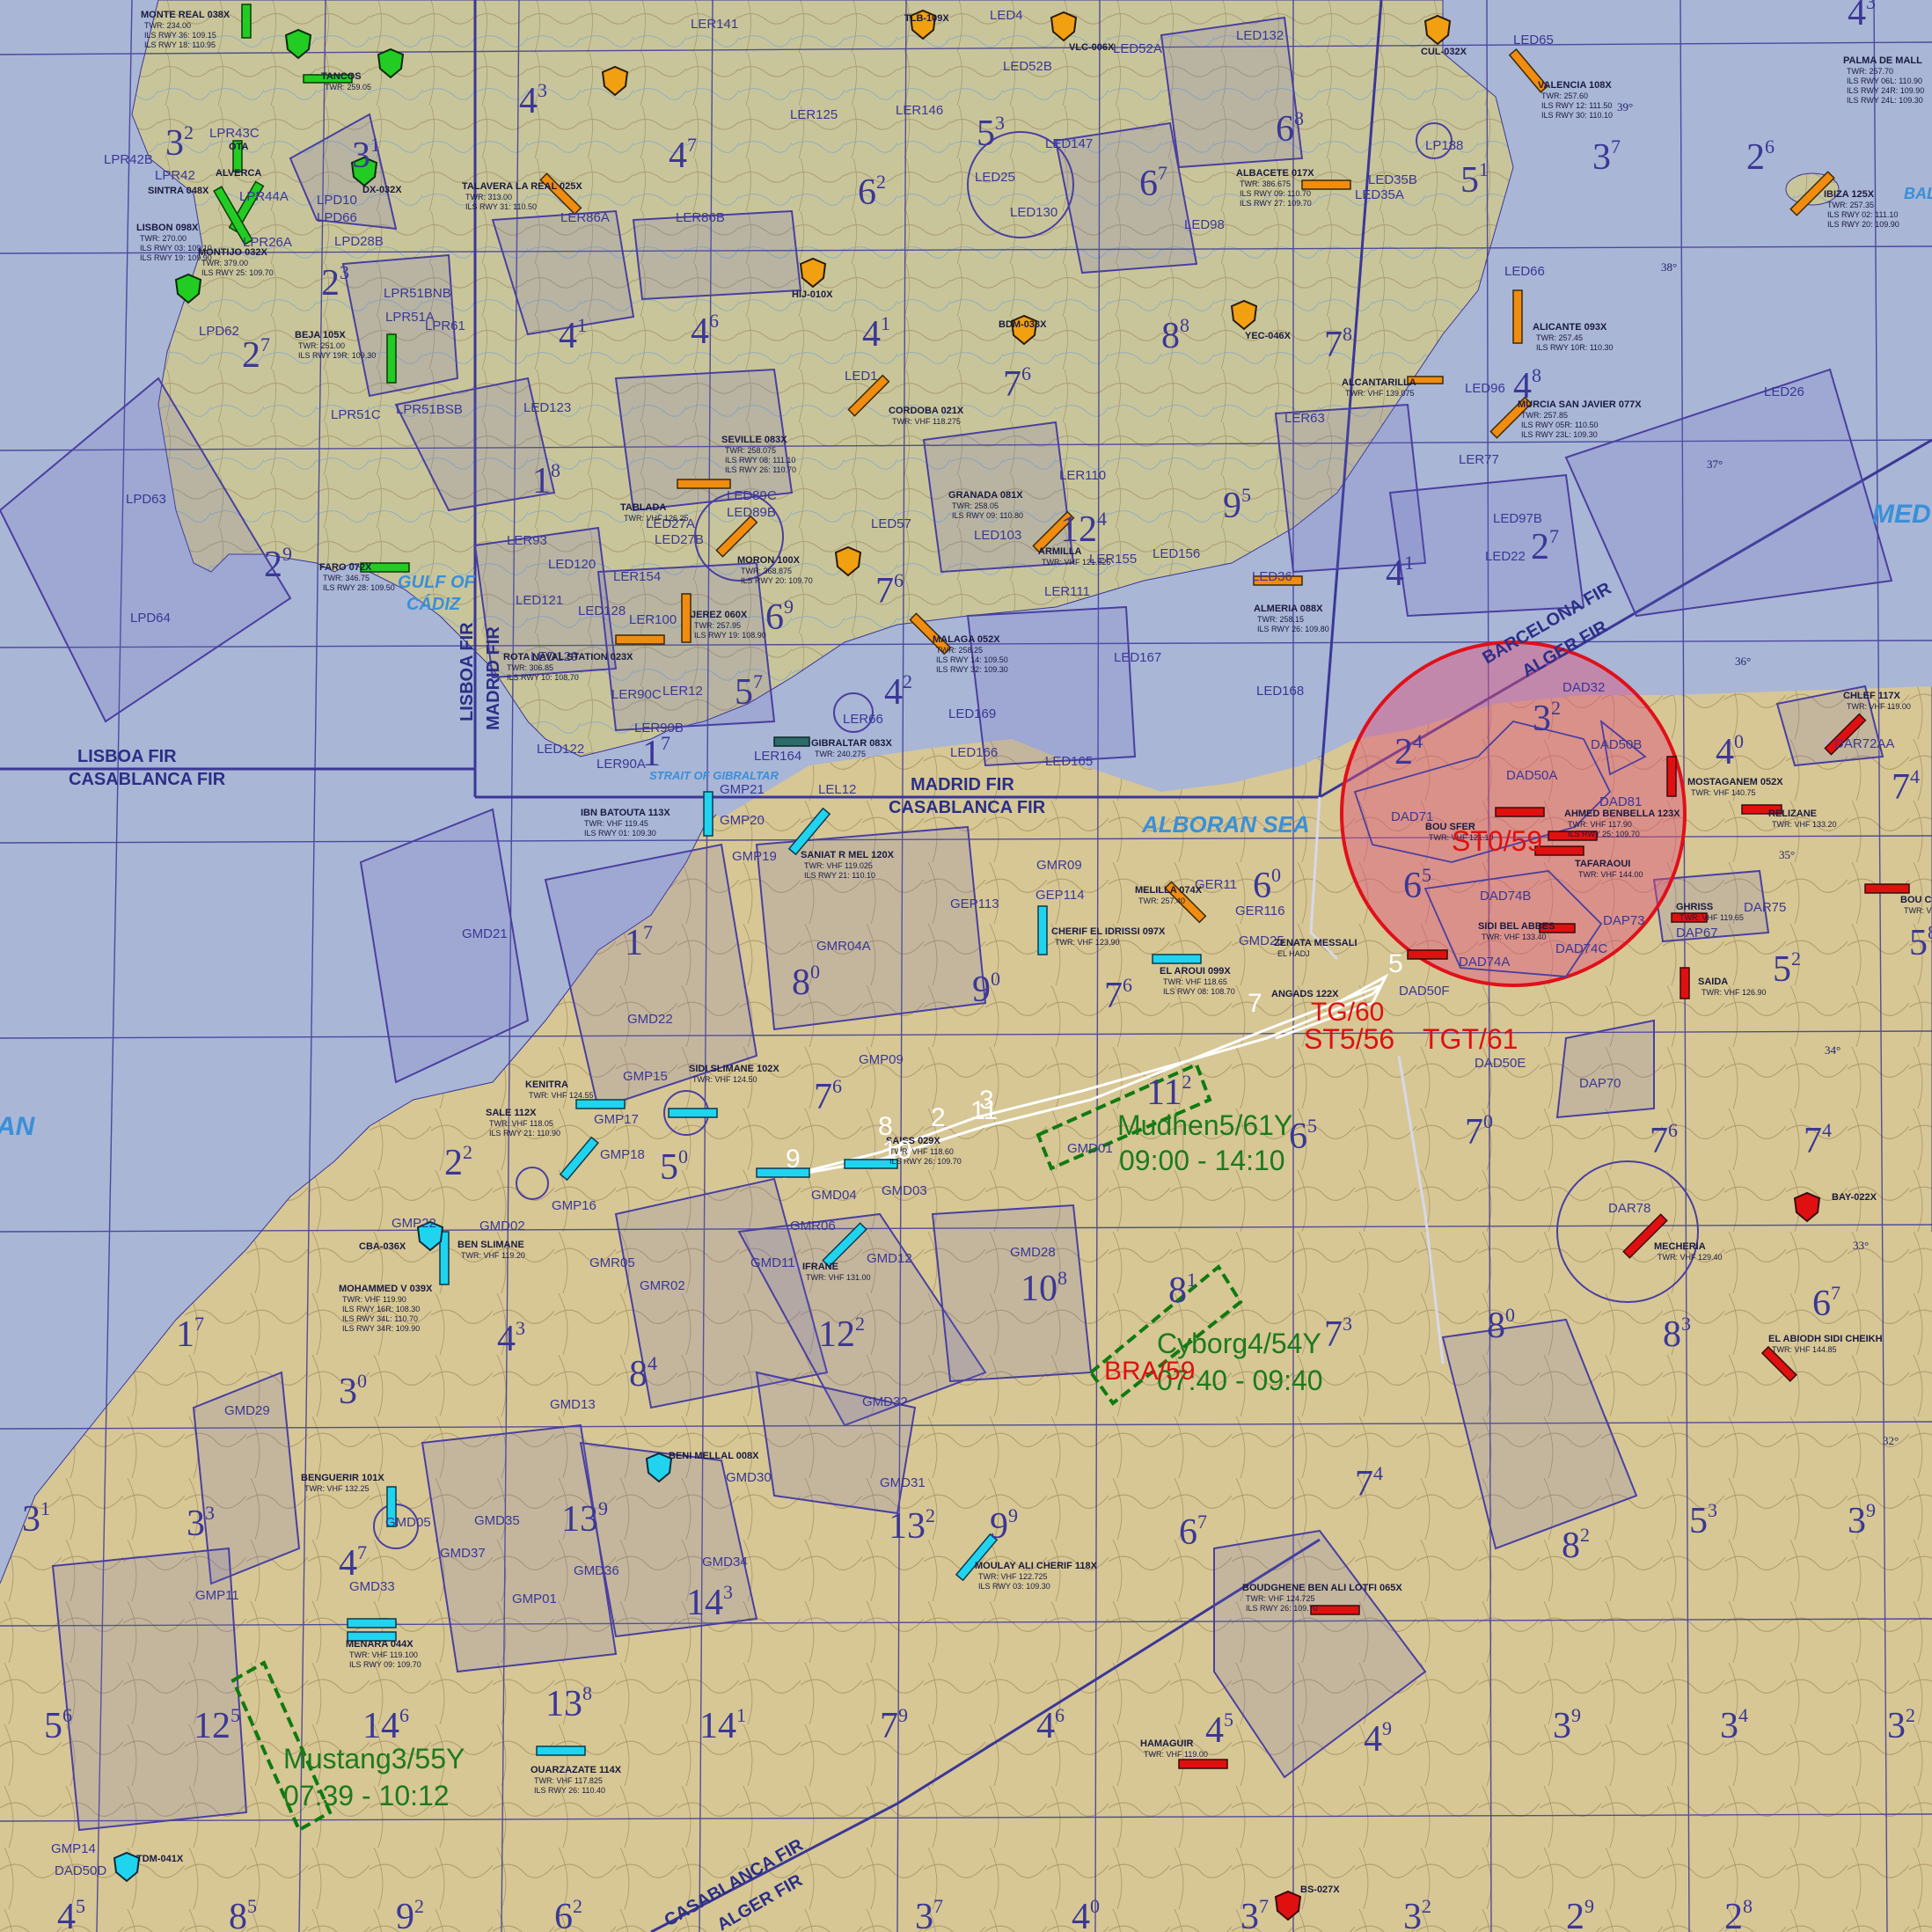 Image resolution: width=1932 pixels, height=1932 pixels. Describe the element at coordinates (160, 1859) in the screenshot. I see `airbase-tmn: TDM-041X` at that location.